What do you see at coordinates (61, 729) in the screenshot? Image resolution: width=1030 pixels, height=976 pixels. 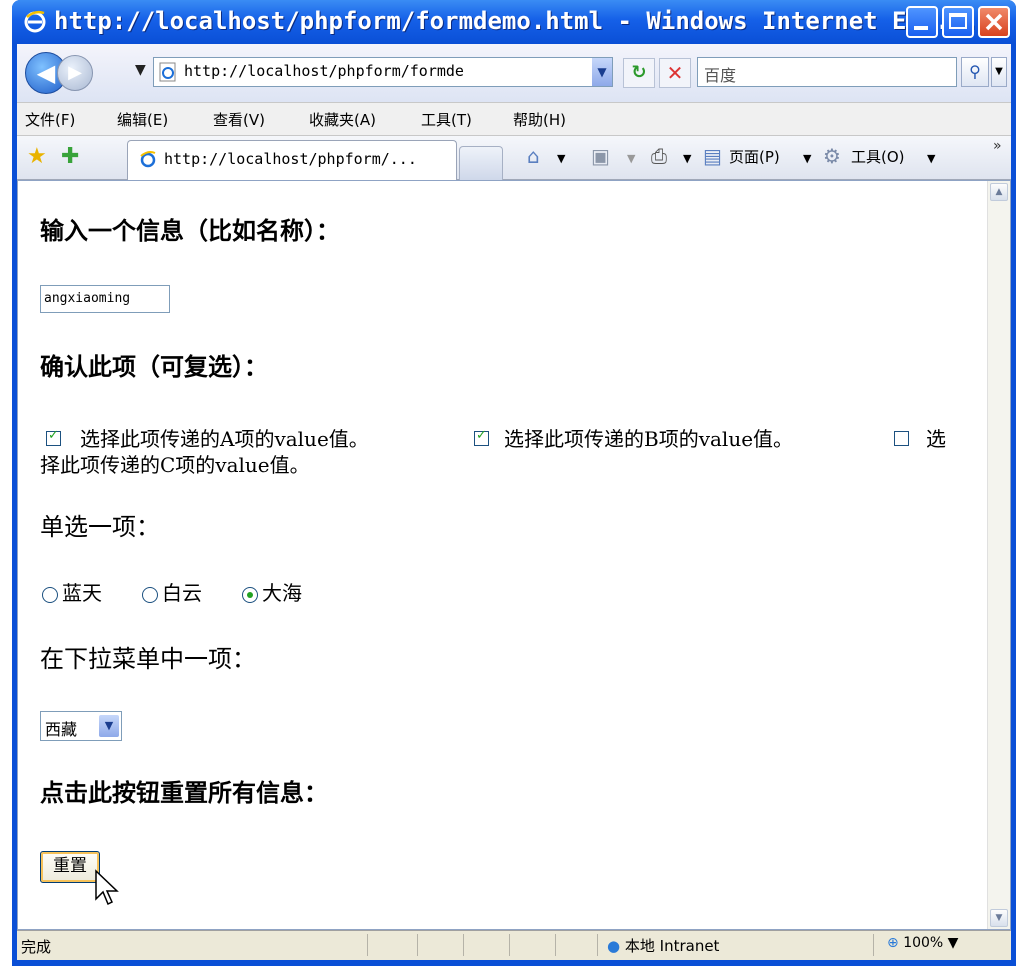 I see `select-value: 西藏` at bounding box center [61, 729].